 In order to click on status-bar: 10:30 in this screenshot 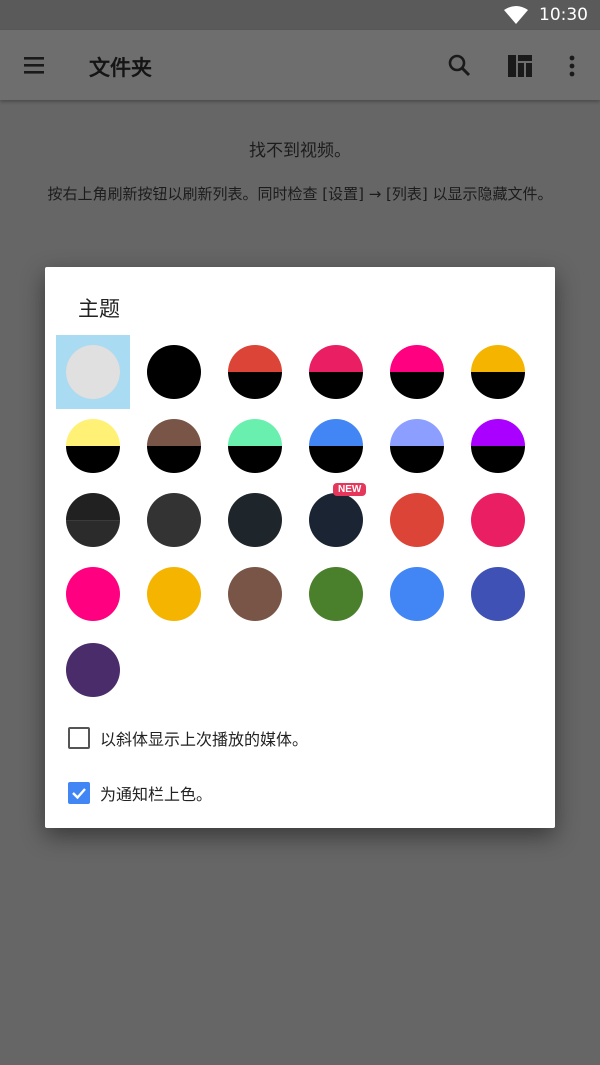, I will do `click(300, 15)`.